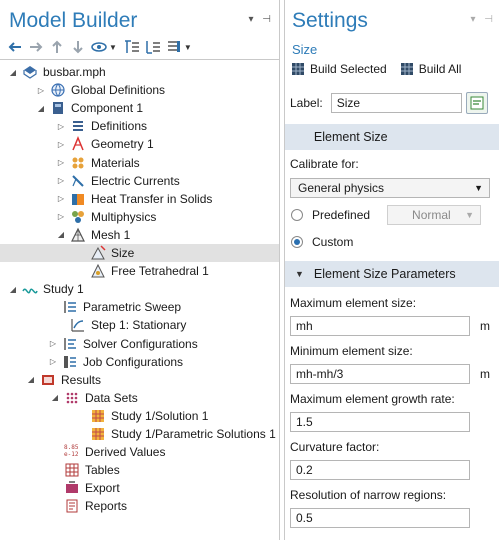 This screenshot has width=499, height=540. I want to click on curvature-factor-input: 0.2, so click(380, 470).